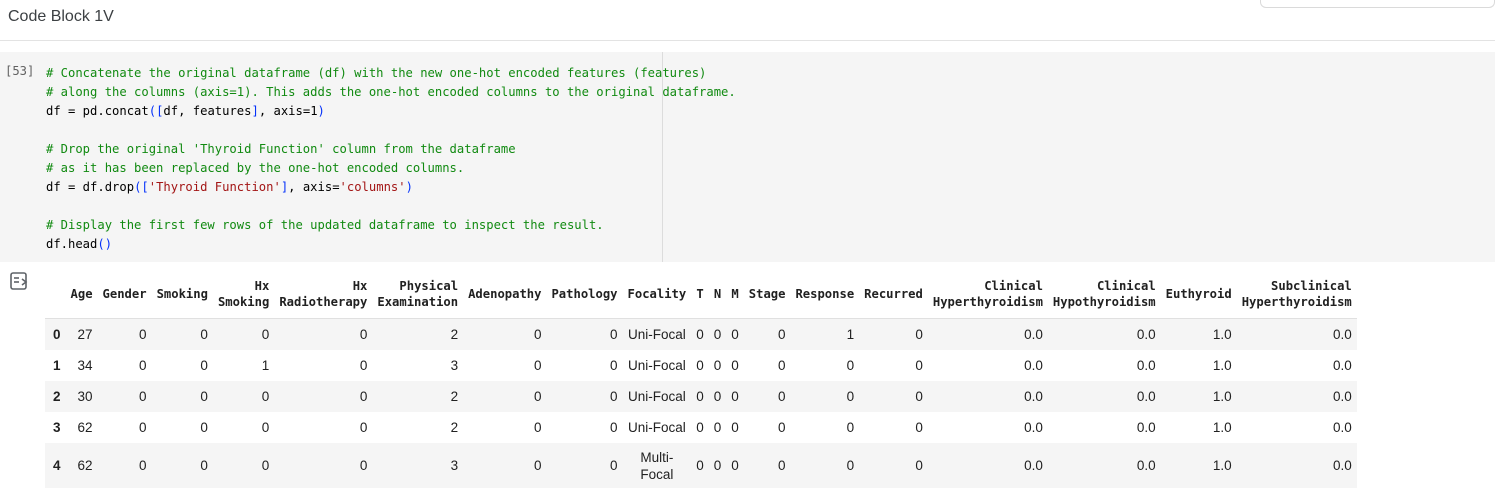 This screenshot has width=1495, height=500. Describe the element at coordinates (584, 294) in the screenshot. I see `column-header: Pathology` at that location.